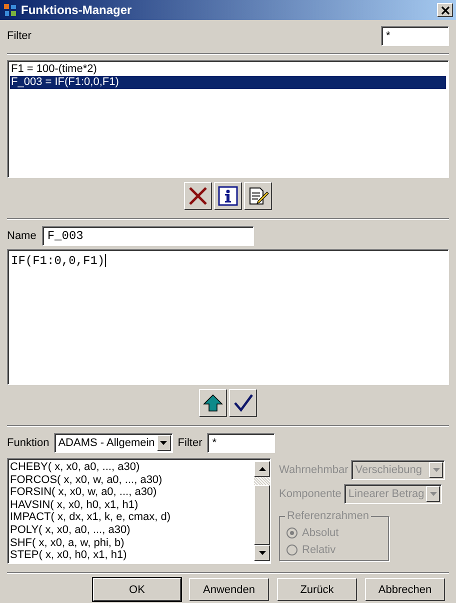 The height and width of the screenshot is (603, 456). Describe the element at coordinates (113, 443) in the screenshot. I see `category-dropdown: ADAMS - Allgemein` at that location.